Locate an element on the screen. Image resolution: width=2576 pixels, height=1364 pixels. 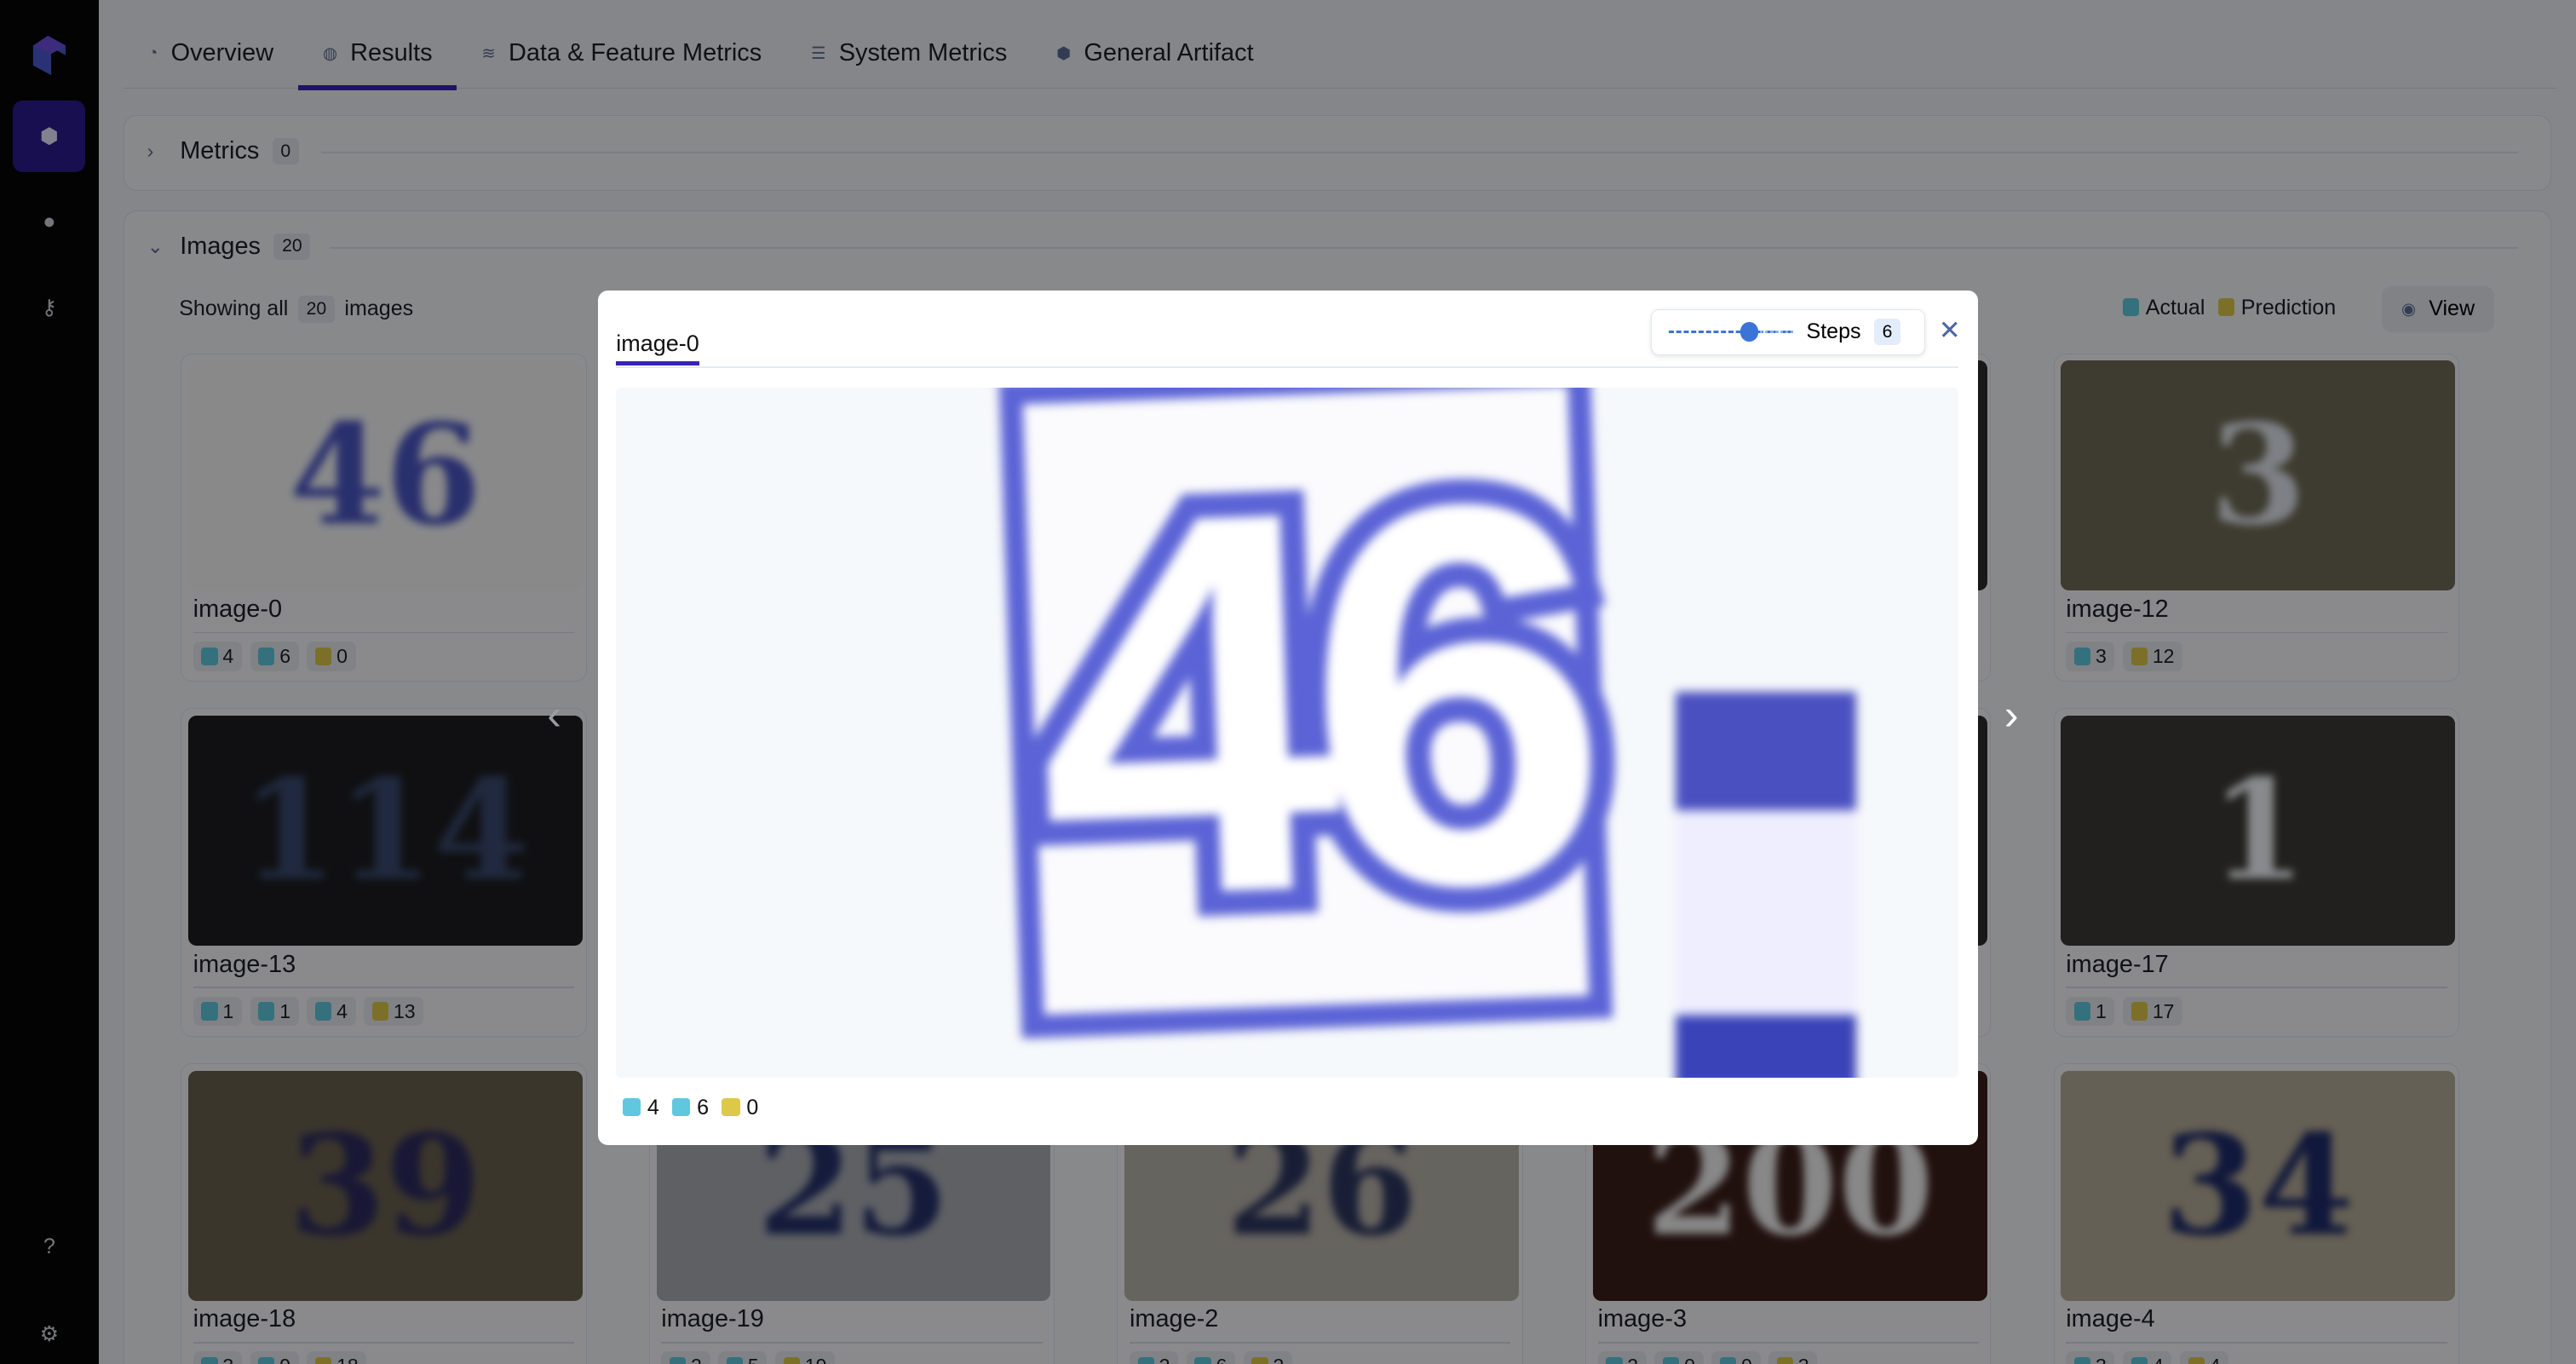
tab-general-artifact: ⬢ General Artifact is located at coordinates (1155, 53).